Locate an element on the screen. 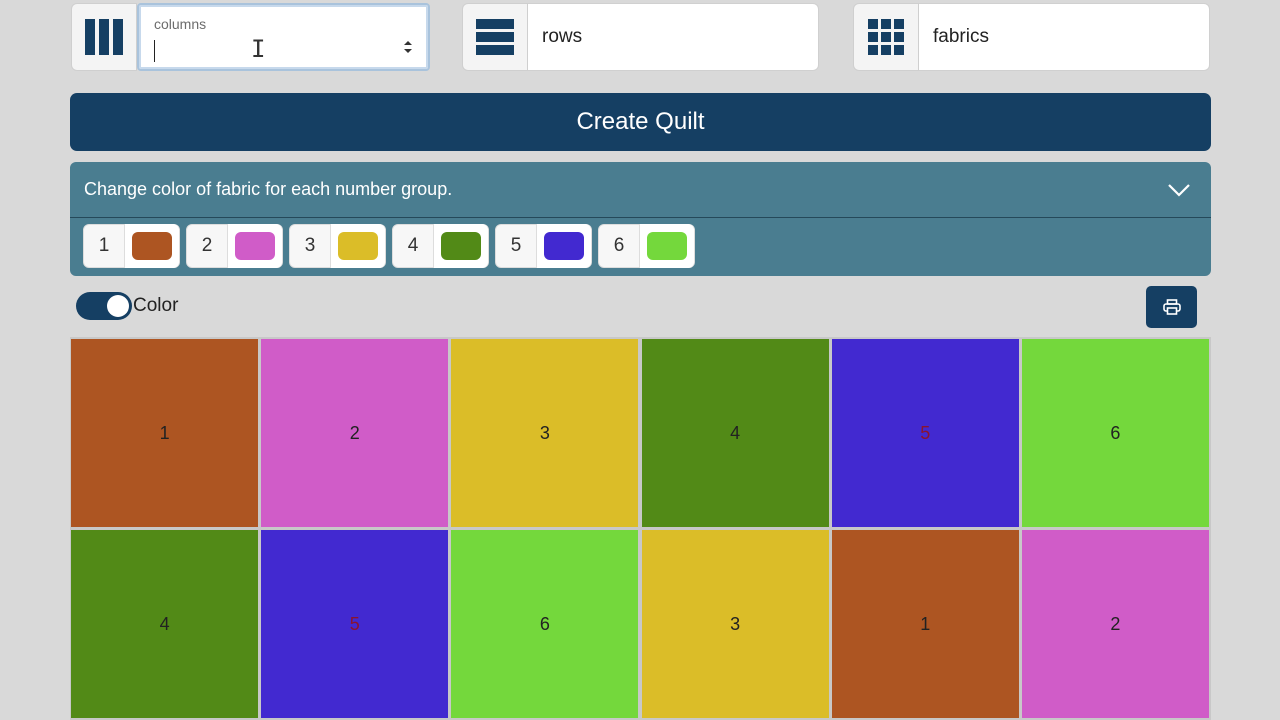  swatch-group-1: 1 is located at coordinates (131, 246).